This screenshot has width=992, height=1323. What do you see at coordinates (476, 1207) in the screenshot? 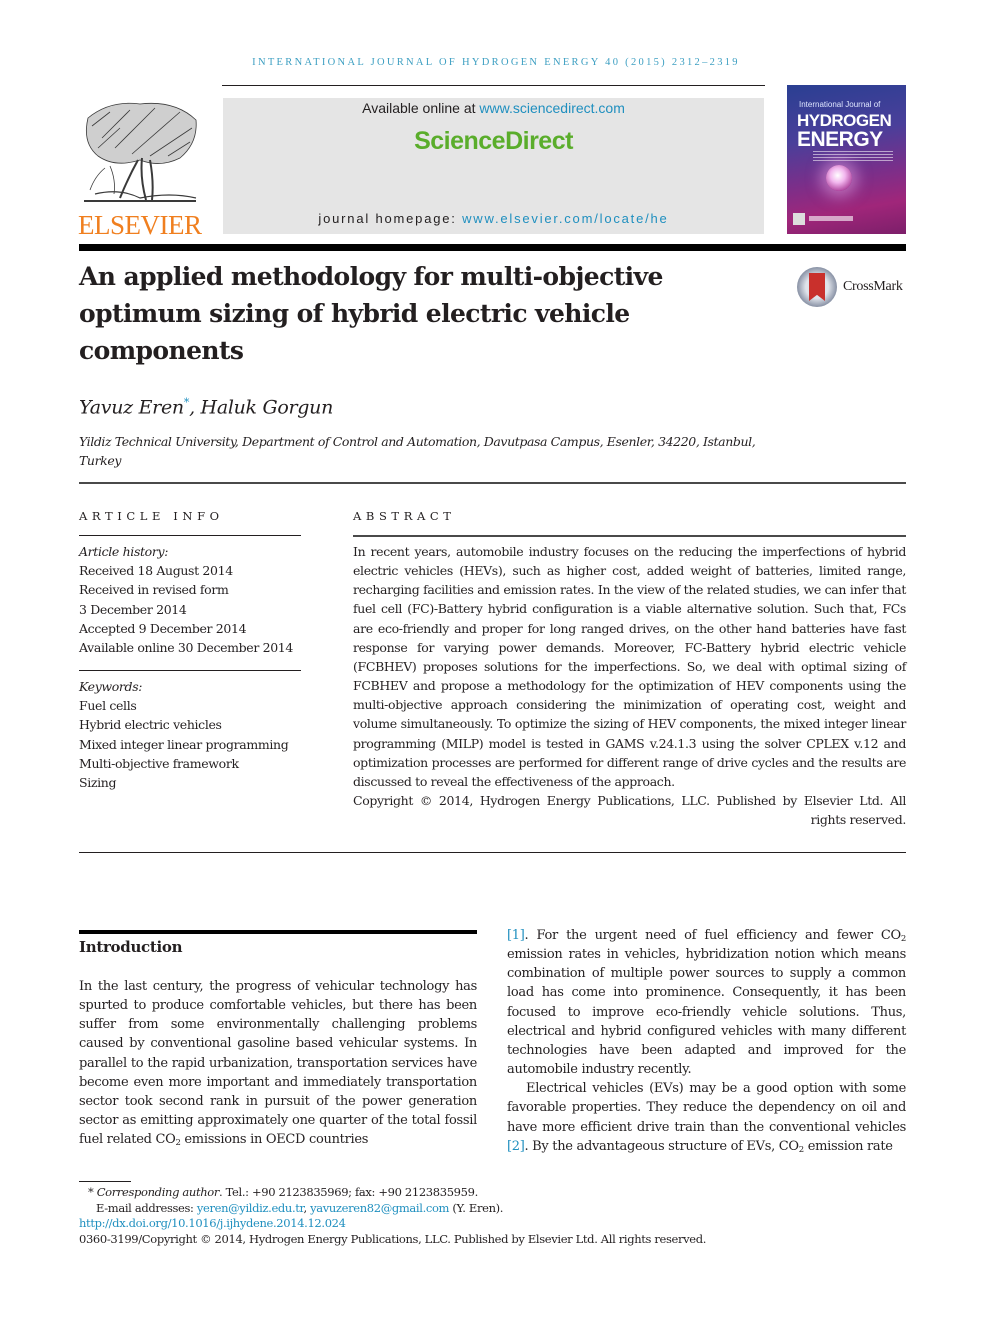
I see `email-owner: (Y. Eren).` at bounding box center [476, 1207].